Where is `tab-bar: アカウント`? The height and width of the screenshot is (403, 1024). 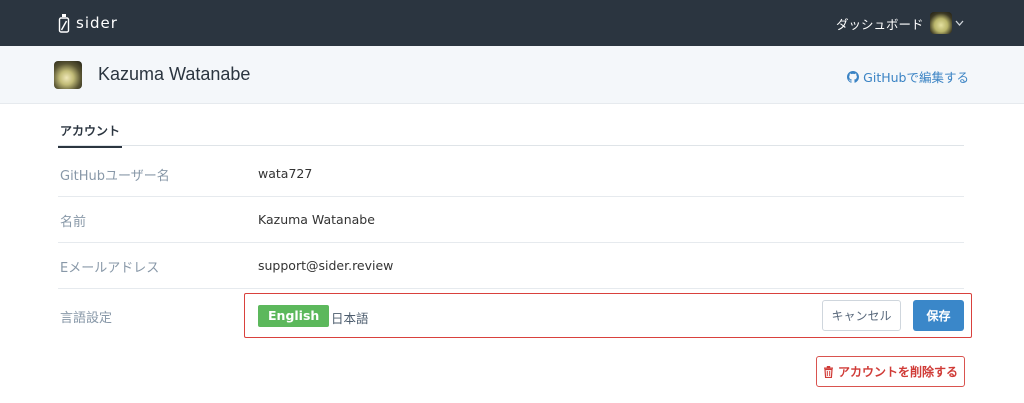
tab-bar: アカウント is located at coordinates (511, 126).